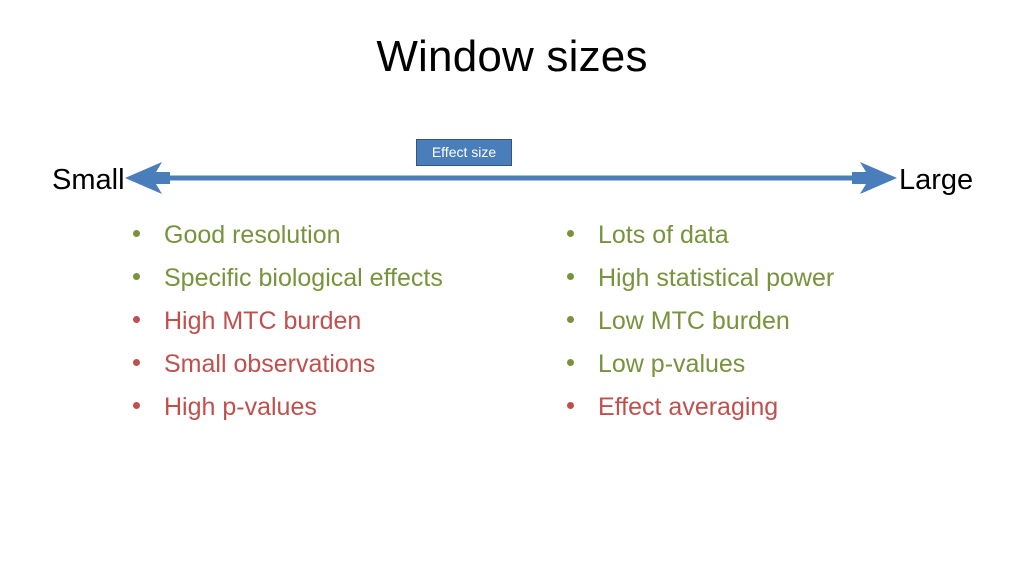  I want to click on list-item-label: High MTC burden, so click(263, 321).